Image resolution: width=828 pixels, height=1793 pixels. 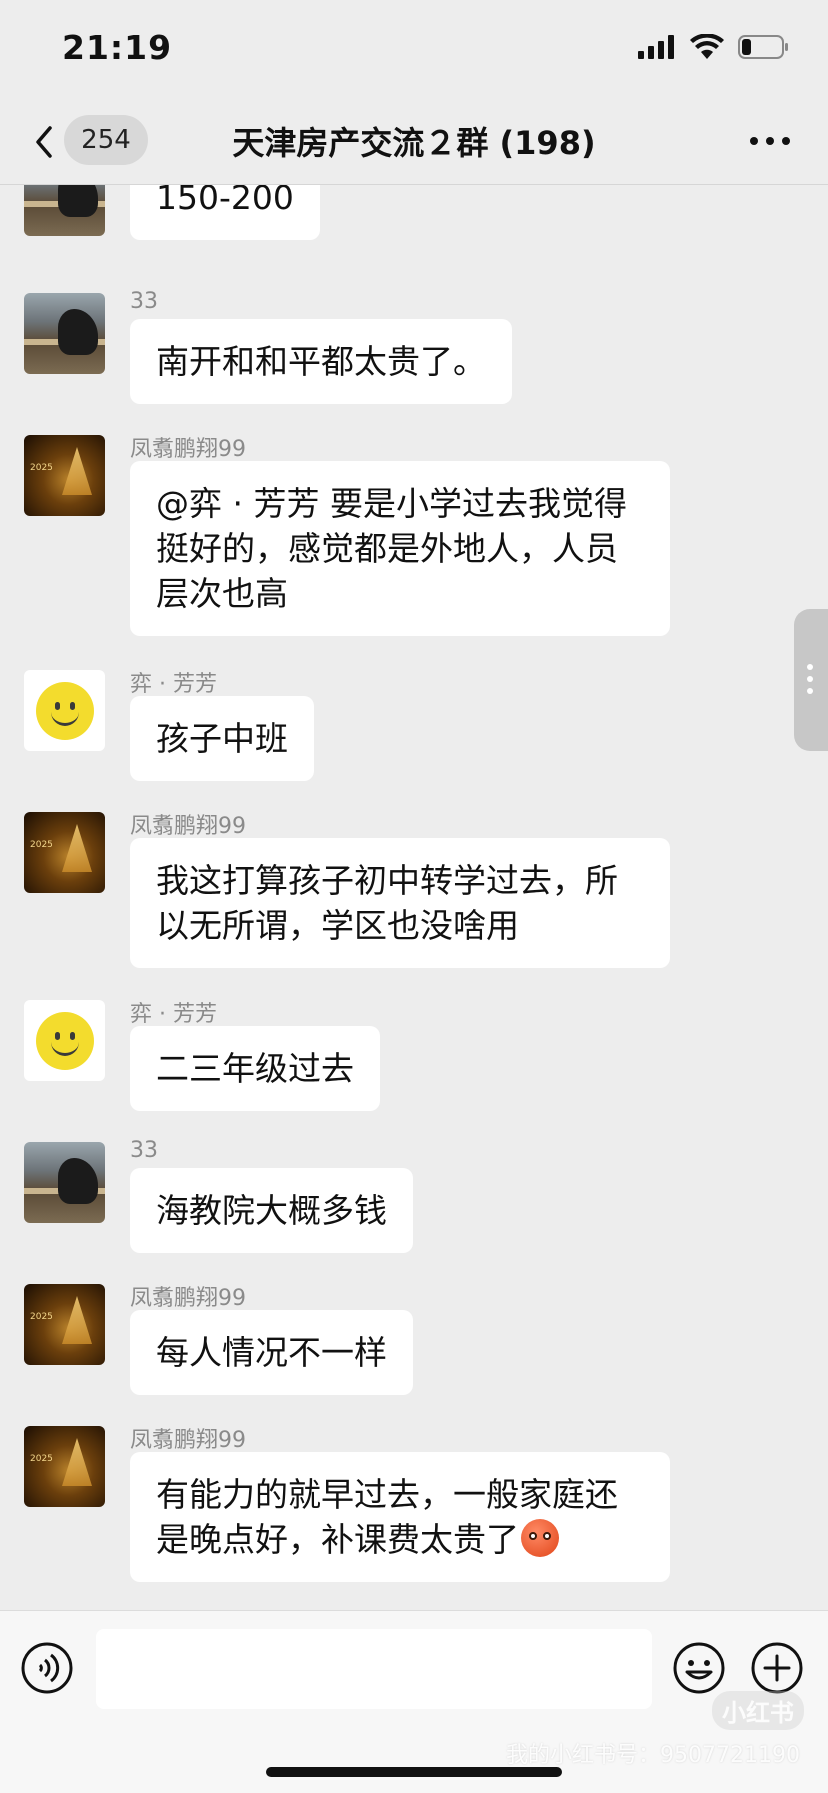 I want to click on message-input, so click(x=374, y=1669).